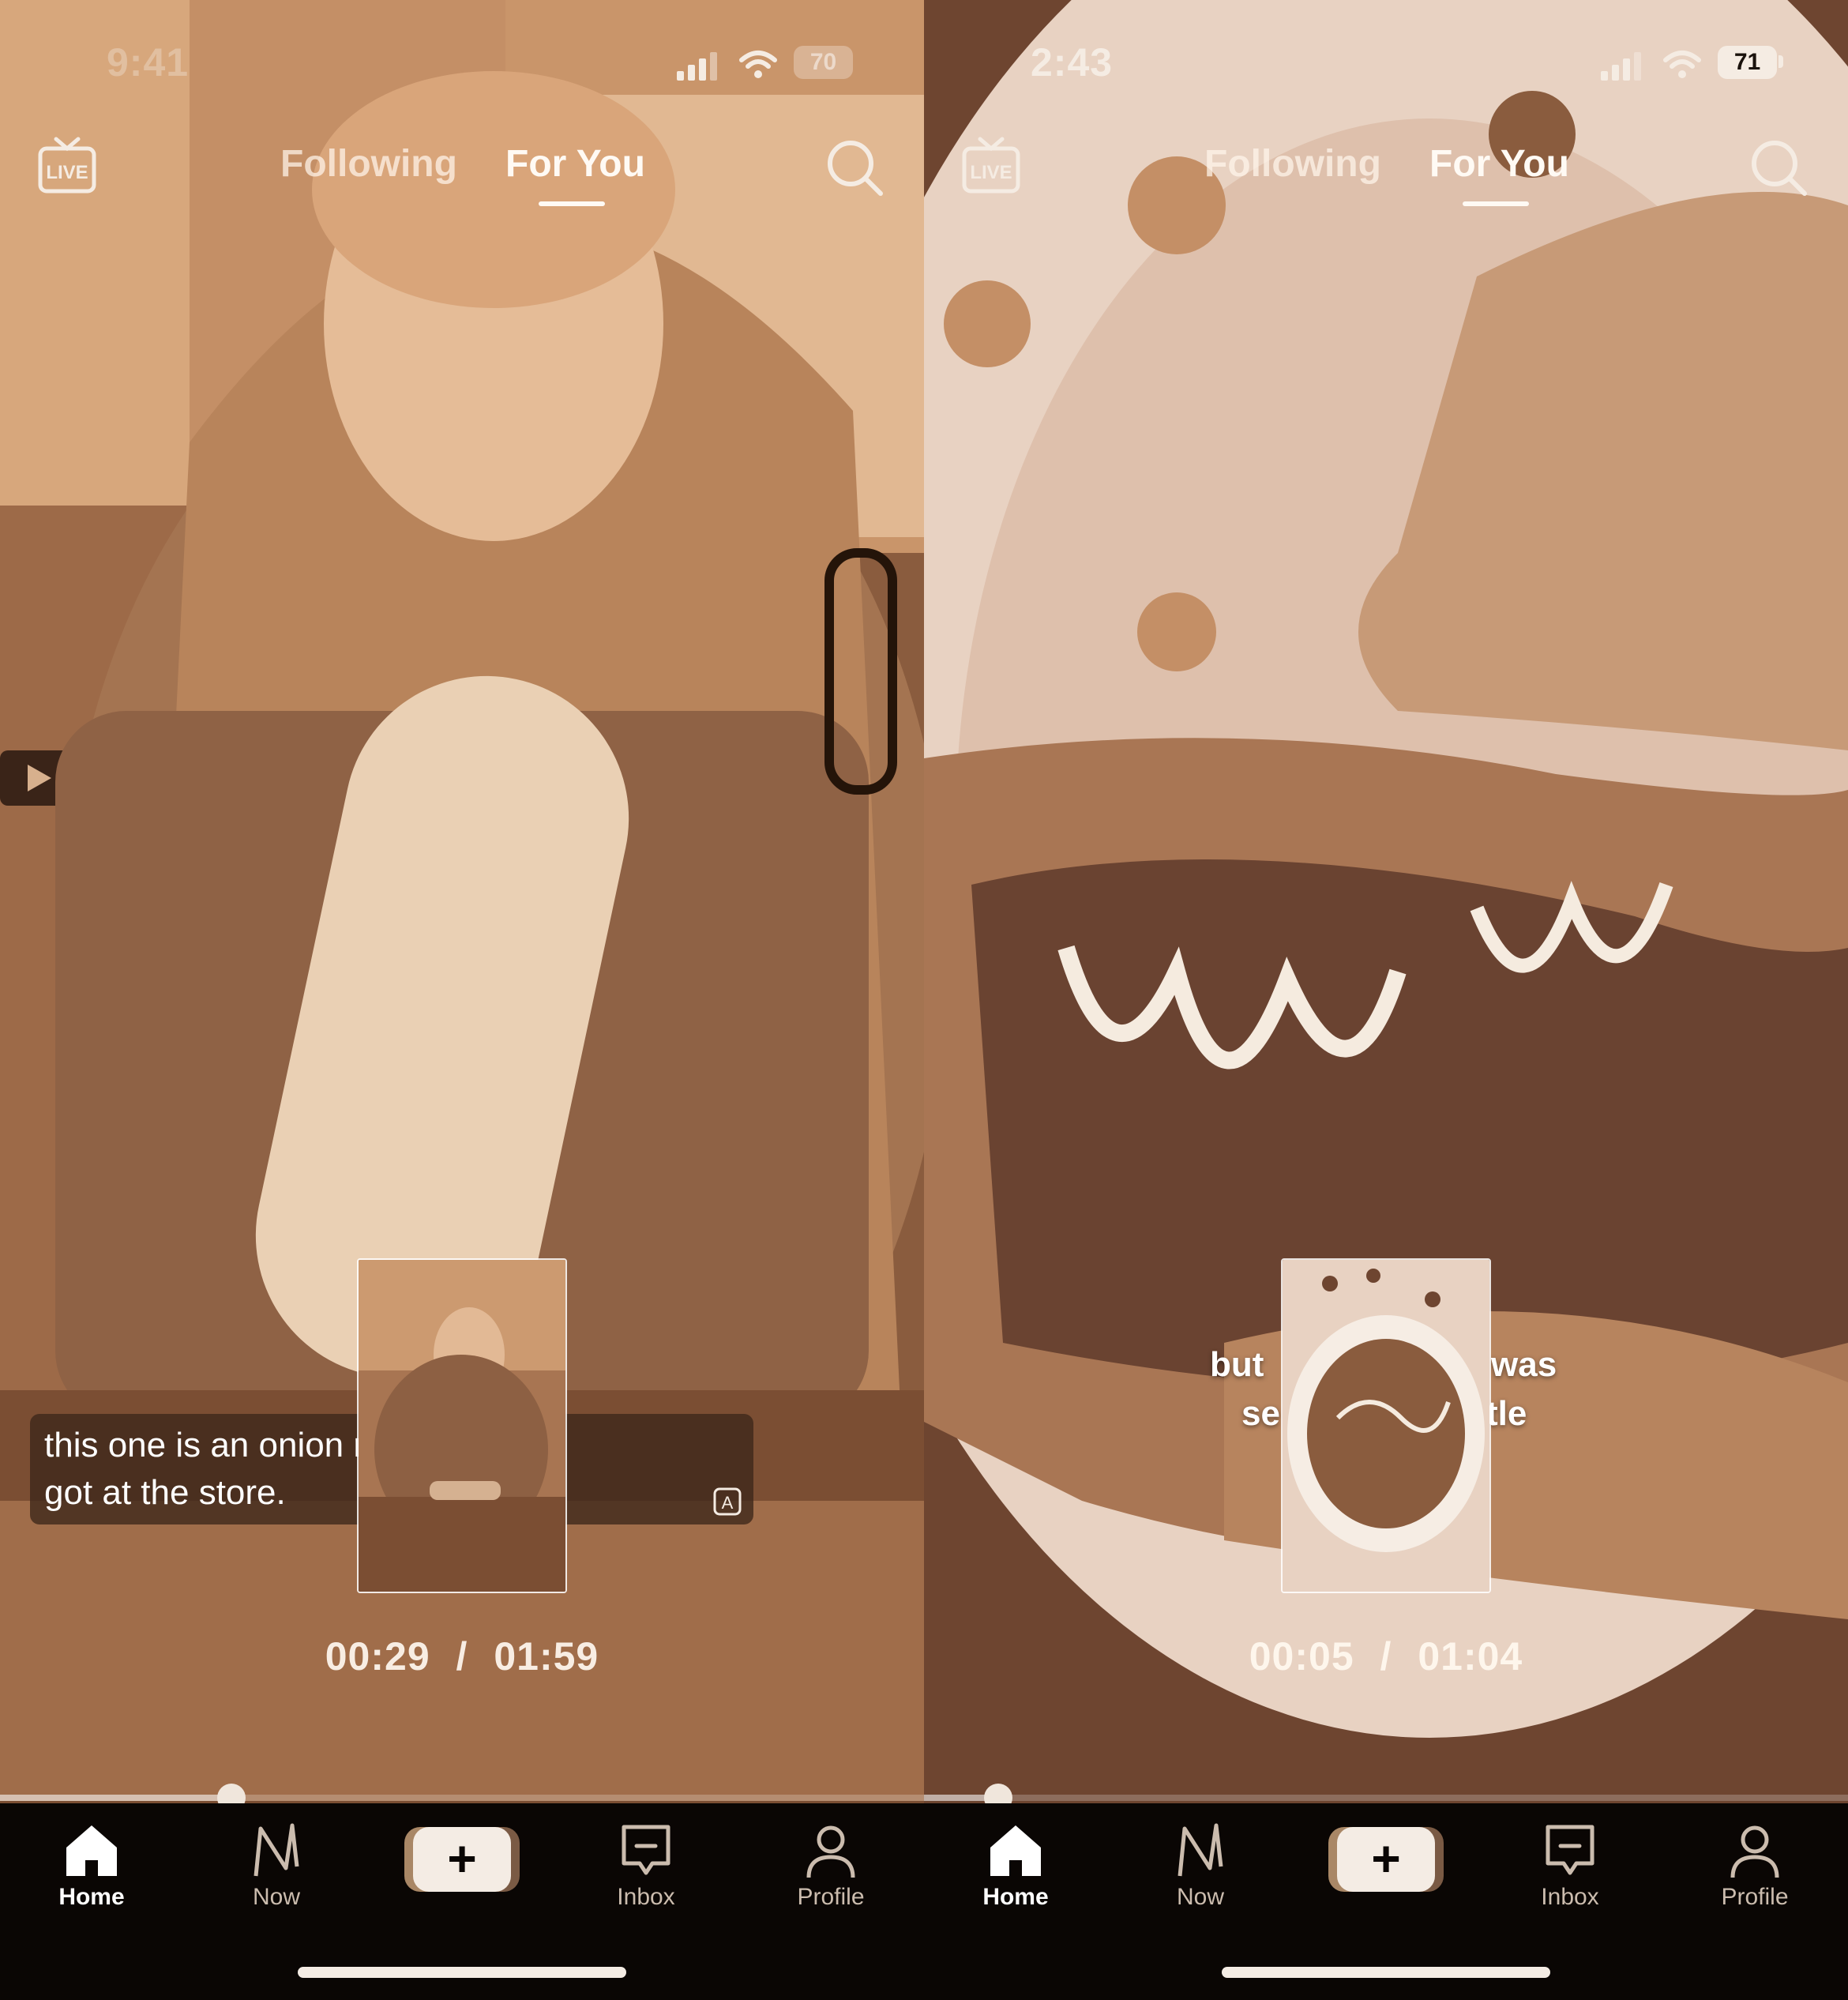 Image resolution: width=1848 pixels, height=2000 pixels. I want to click on translate-icon: A, so click(727, 1502).